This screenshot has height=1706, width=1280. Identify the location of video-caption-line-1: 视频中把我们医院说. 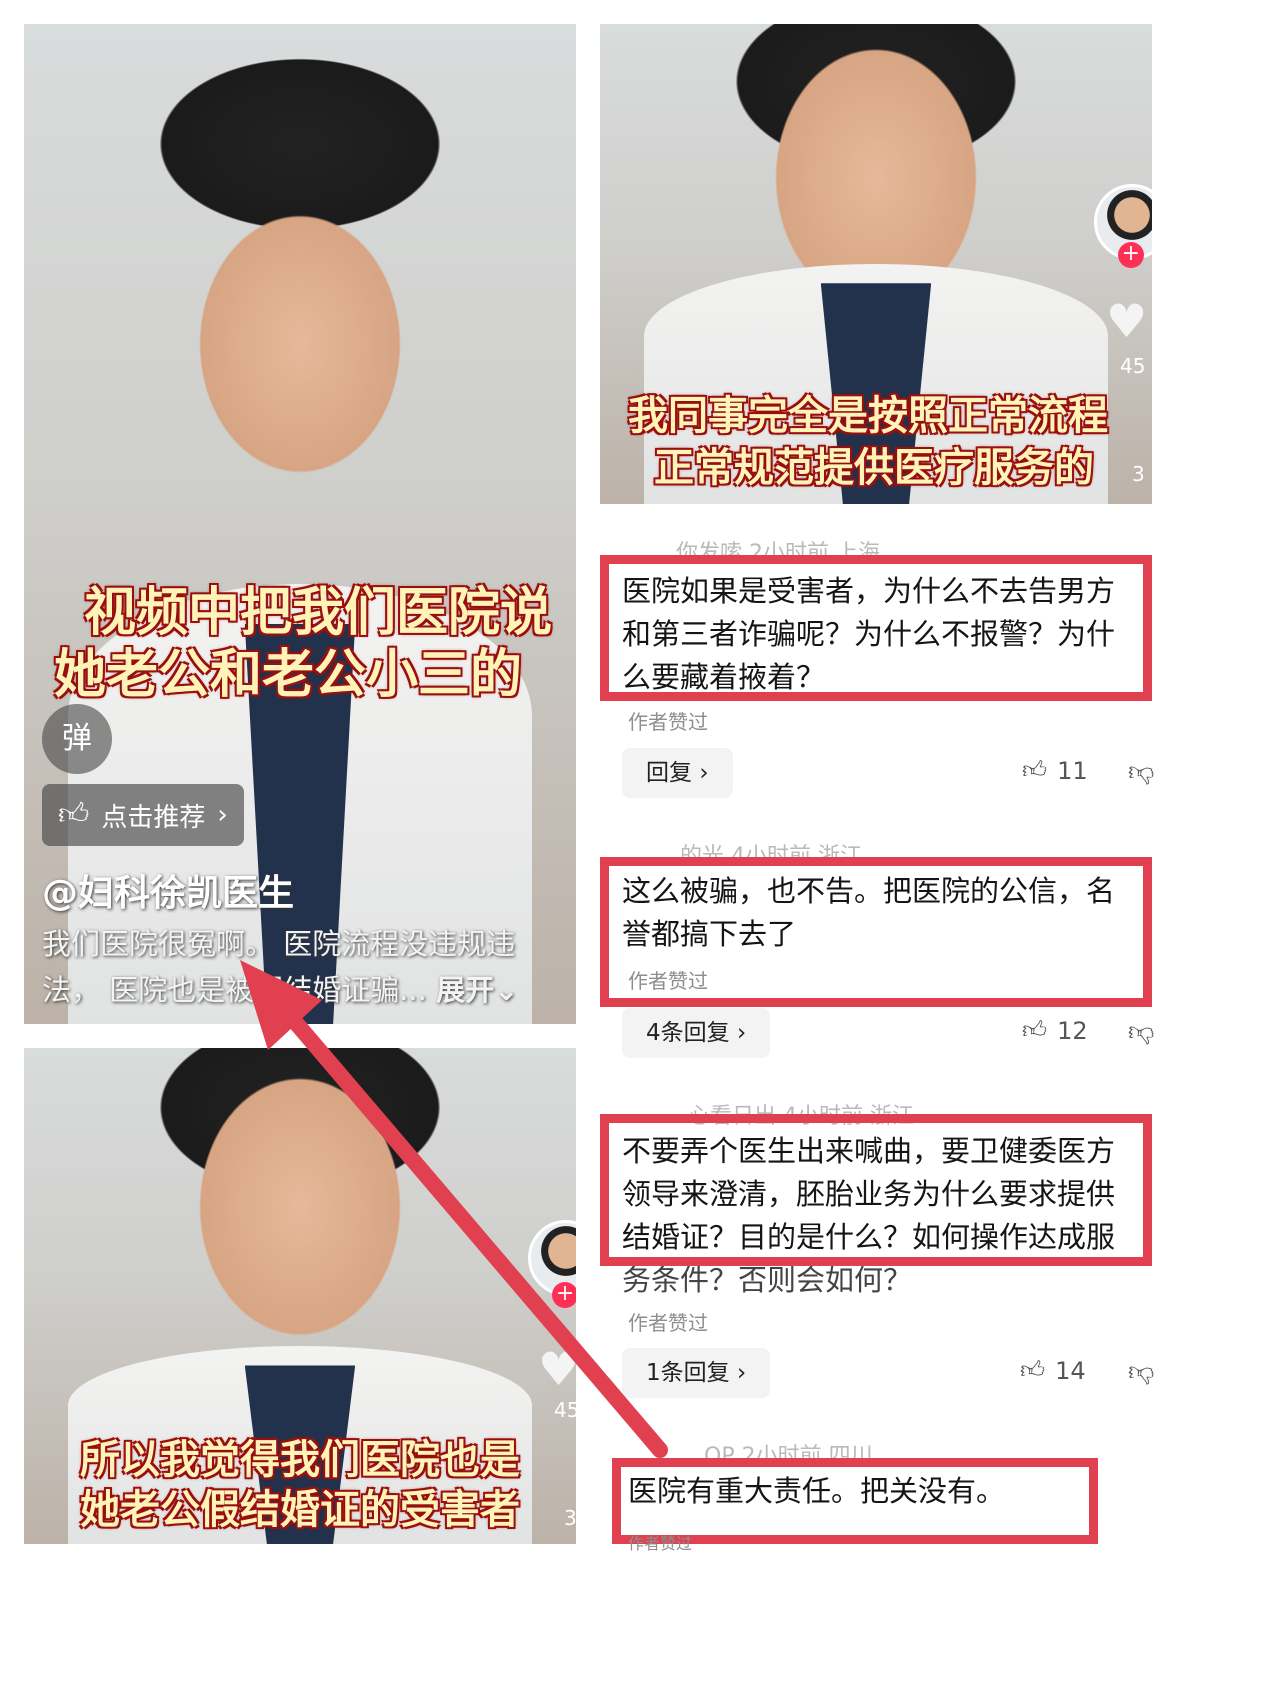
(318, 613).